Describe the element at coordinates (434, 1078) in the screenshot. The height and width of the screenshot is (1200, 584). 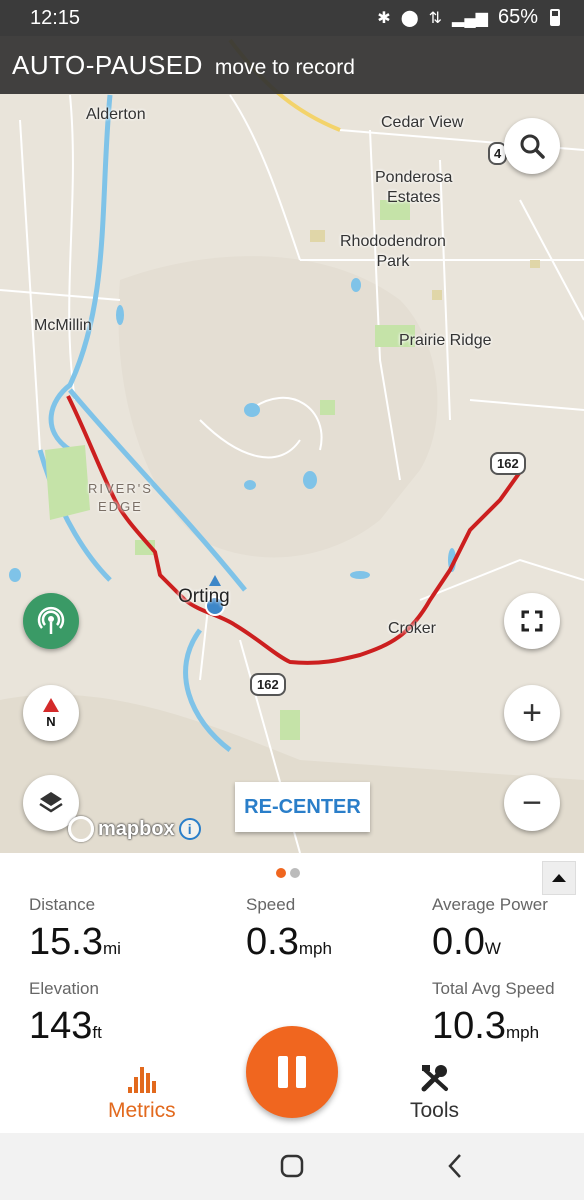
I see `tools-icon` at that location.